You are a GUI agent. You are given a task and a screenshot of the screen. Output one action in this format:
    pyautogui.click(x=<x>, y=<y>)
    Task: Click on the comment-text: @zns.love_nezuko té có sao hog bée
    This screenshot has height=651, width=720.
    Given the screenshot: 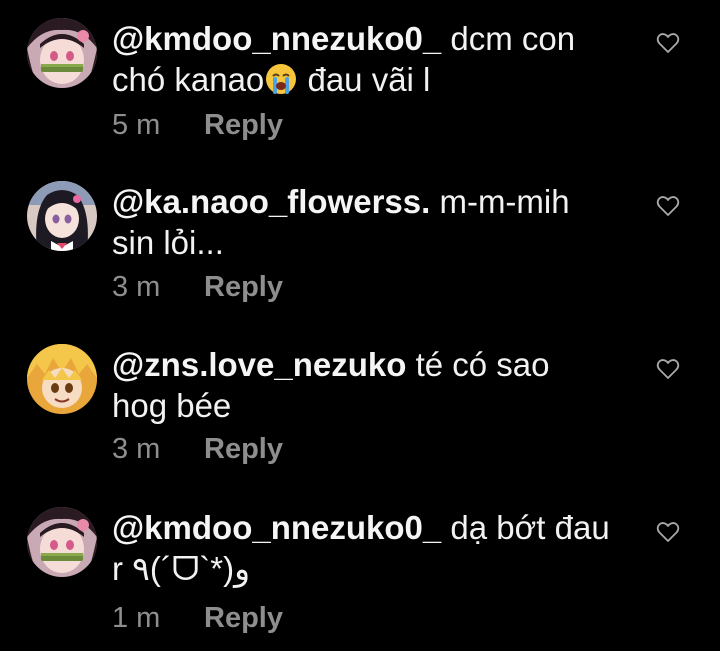 What is the action you would take?
    pyautogui.click(x=362, y=385)
    